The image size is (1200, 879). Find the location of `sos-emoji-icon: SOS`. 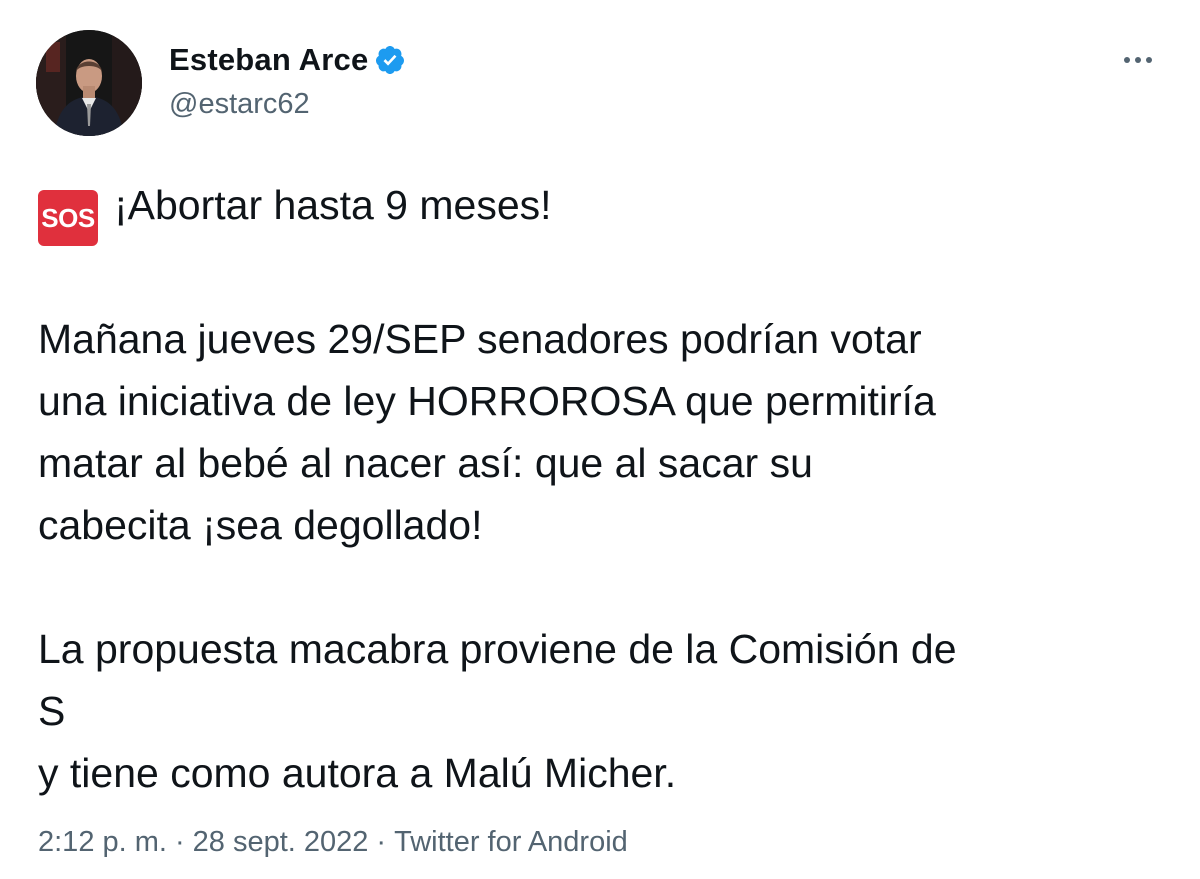

sos-emoji-icon: SOS is located at coordinates (68, 218).